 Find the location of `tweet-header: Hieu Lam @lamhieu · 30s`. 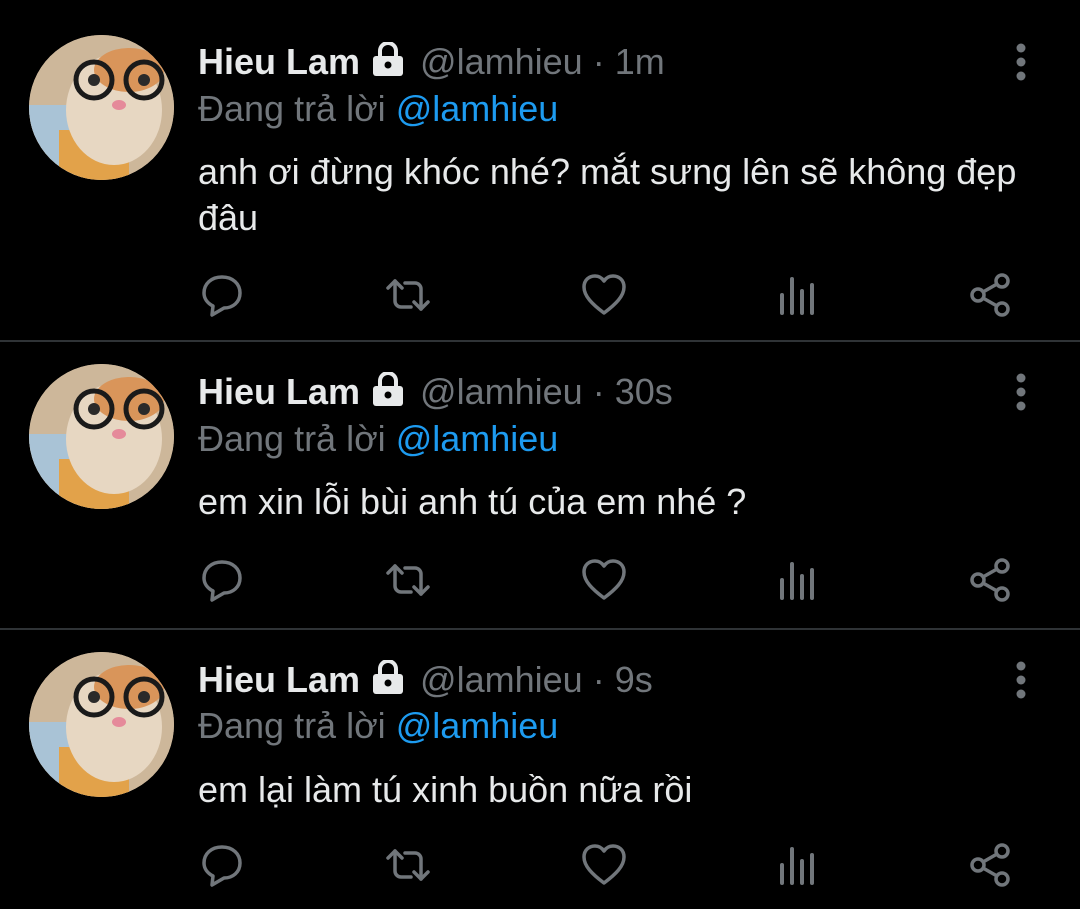

tweet-header: Hieu Lam @lamhieu · 30s is located at coordinates (435, 393).